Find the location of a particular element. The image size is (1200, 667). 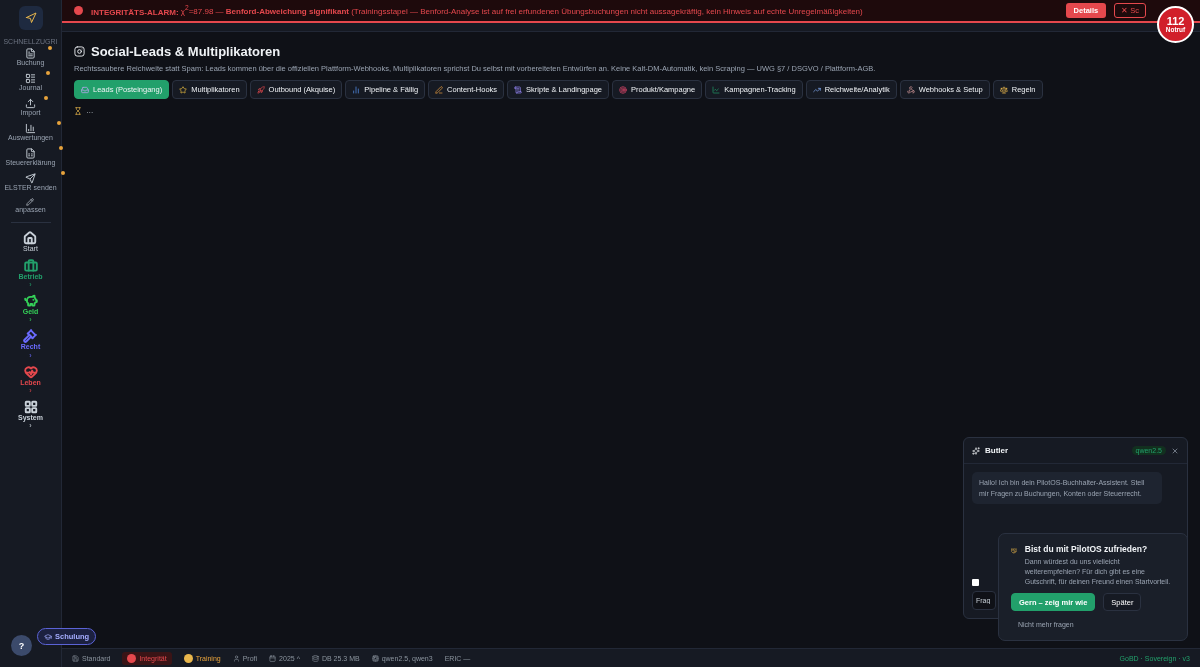

pencil-icon is located at coordinates (30, 202).